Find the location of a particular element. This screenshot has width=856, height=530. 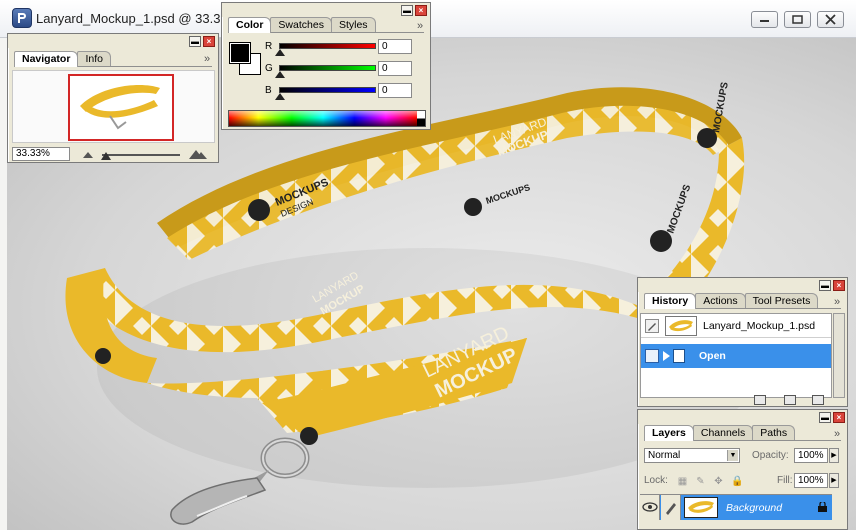

lock-all-icon: 🔒 is located at coordinates (737, 481).